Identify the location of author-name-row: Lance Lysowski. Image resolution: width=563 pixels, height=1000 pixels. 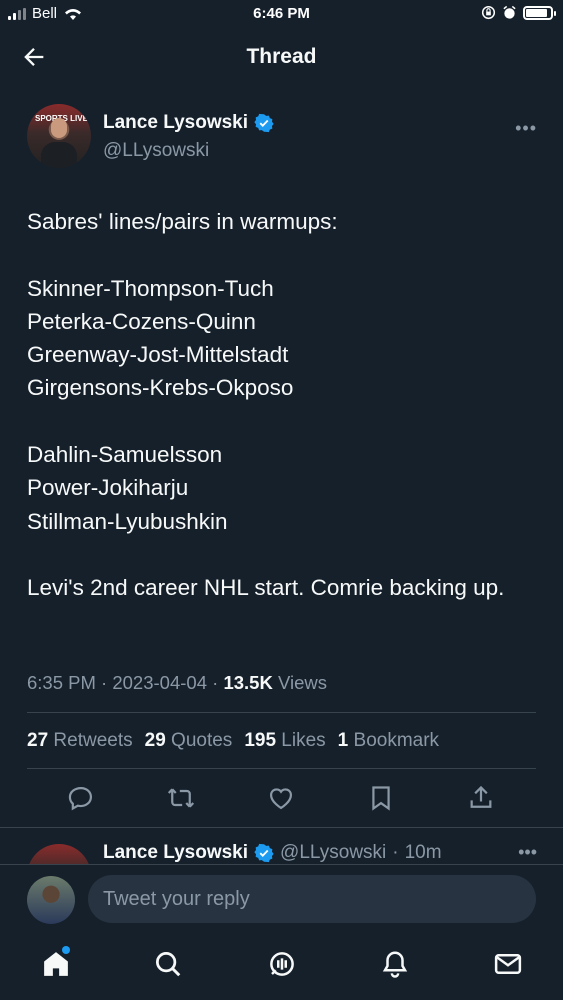
(188, 123).